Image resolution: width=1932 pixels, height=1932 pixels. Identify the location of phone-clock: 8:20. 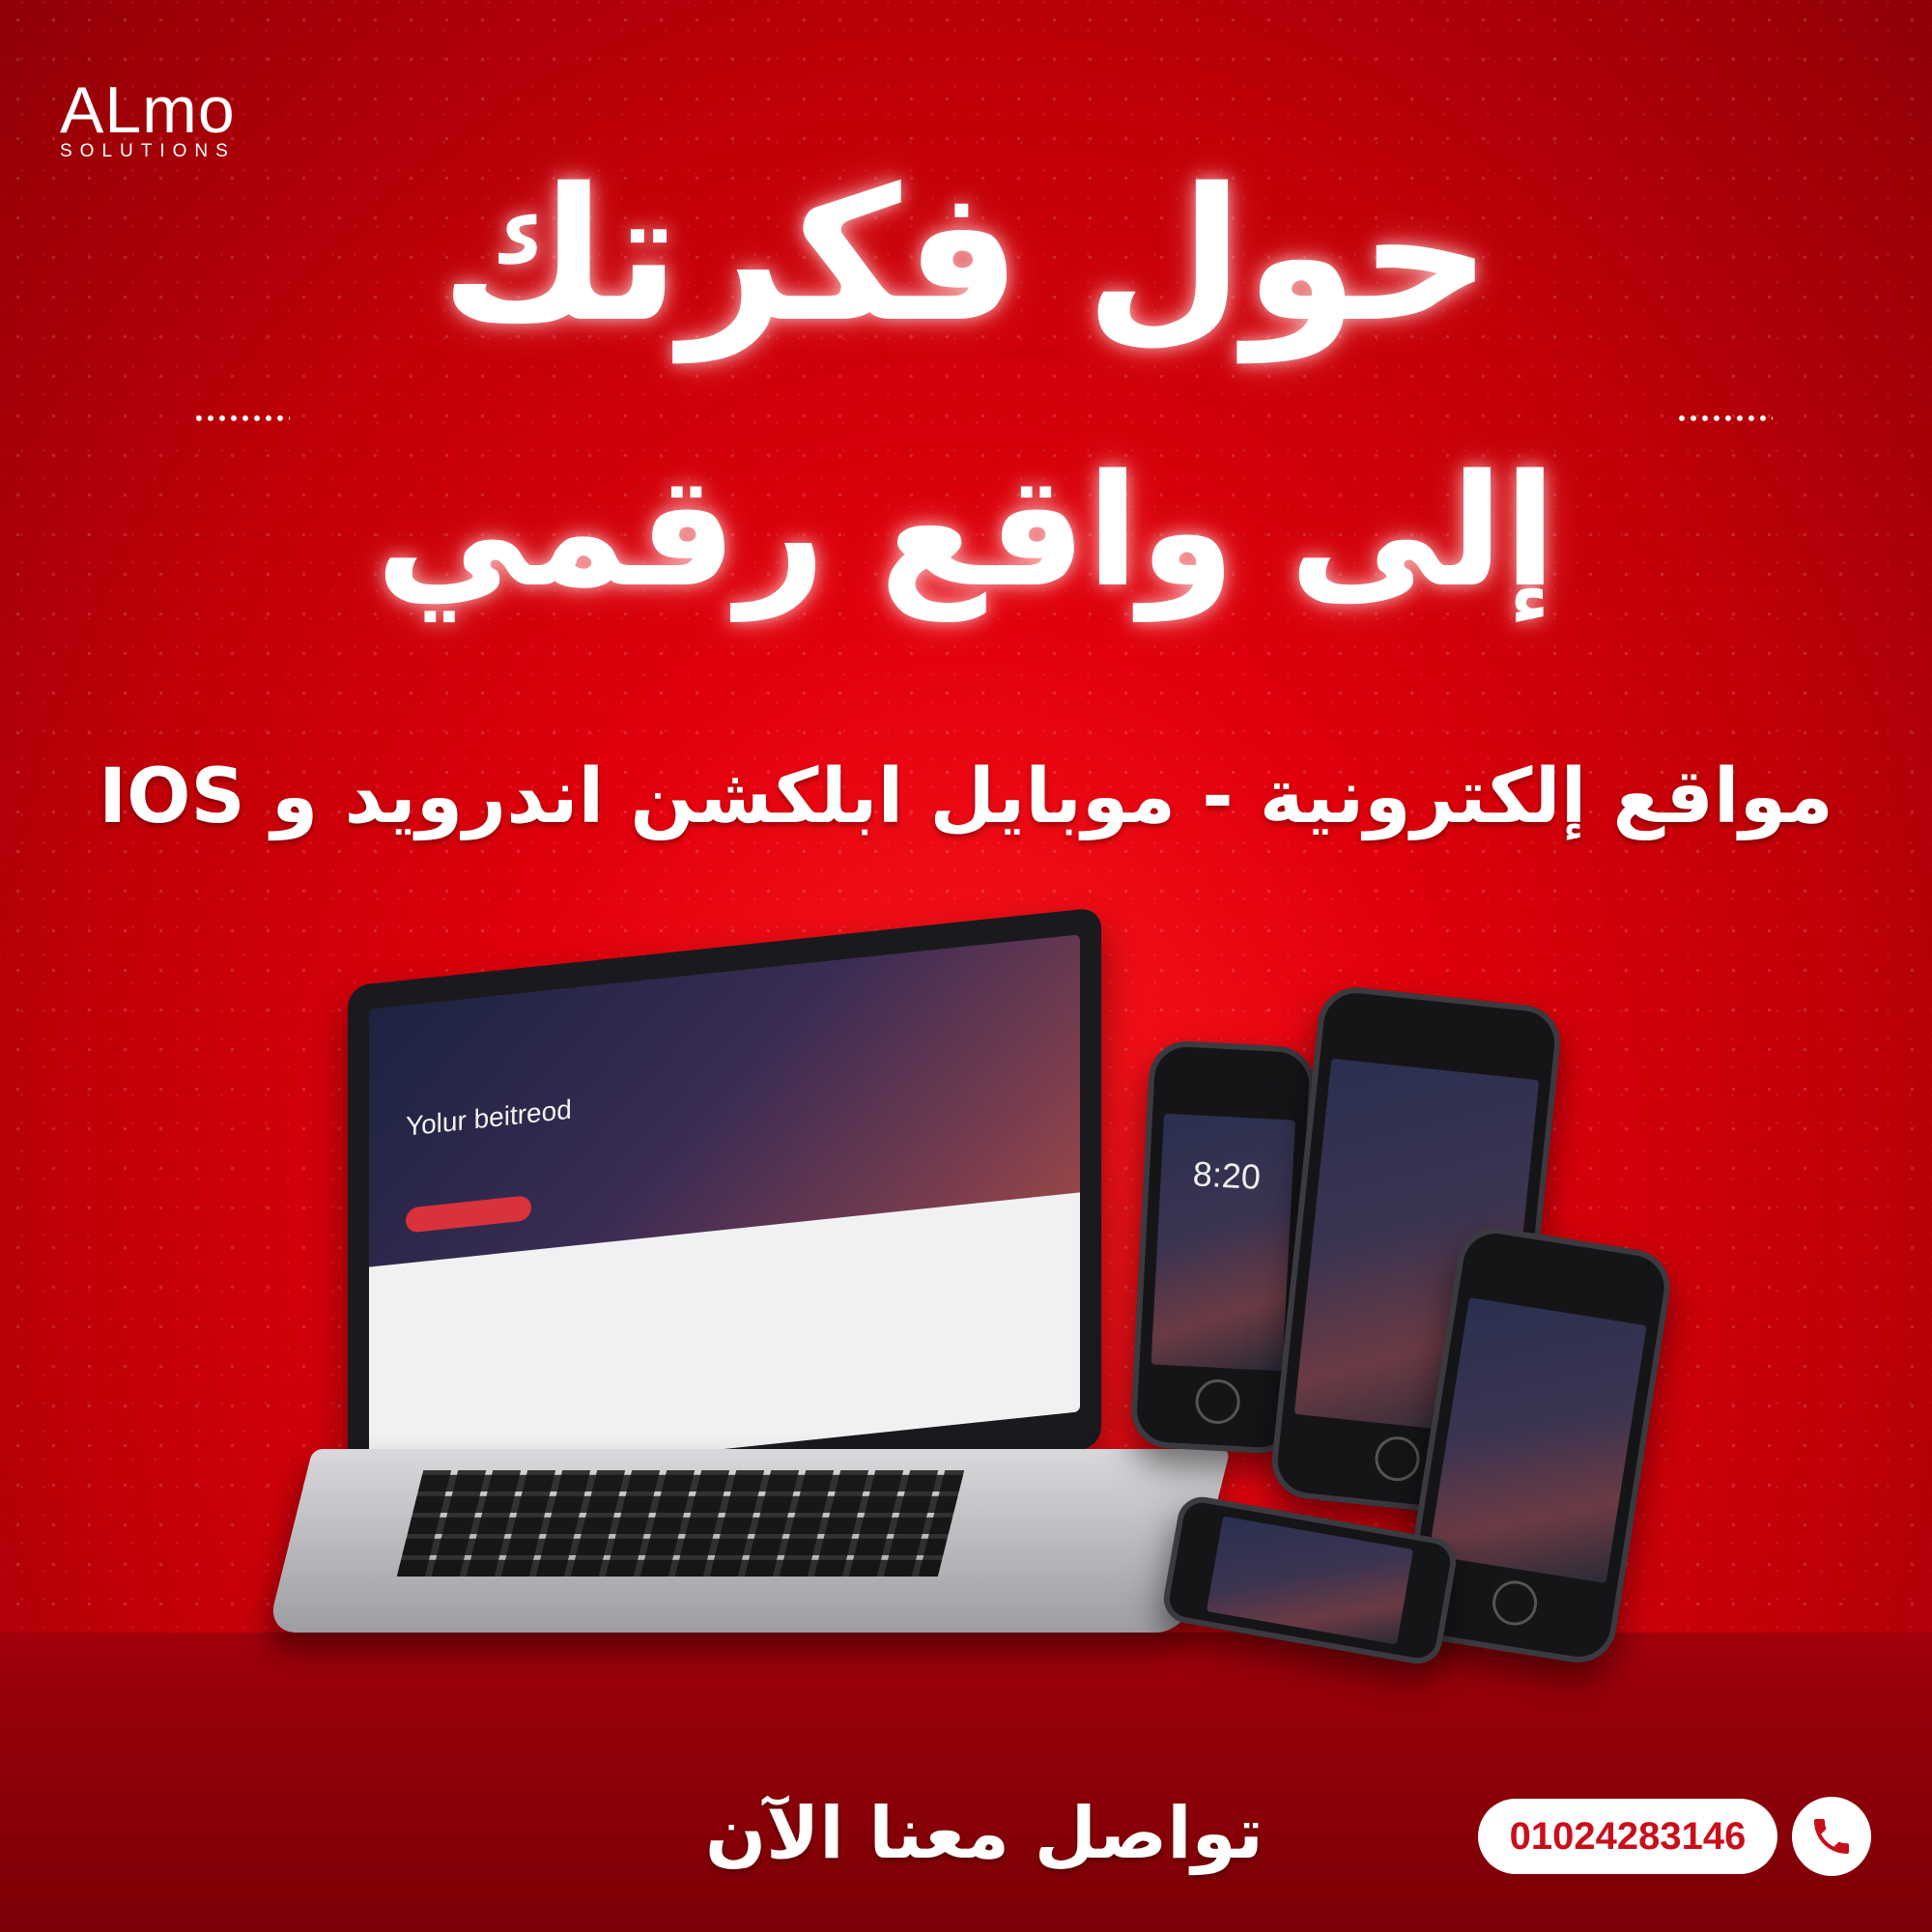
(1226, 1175).